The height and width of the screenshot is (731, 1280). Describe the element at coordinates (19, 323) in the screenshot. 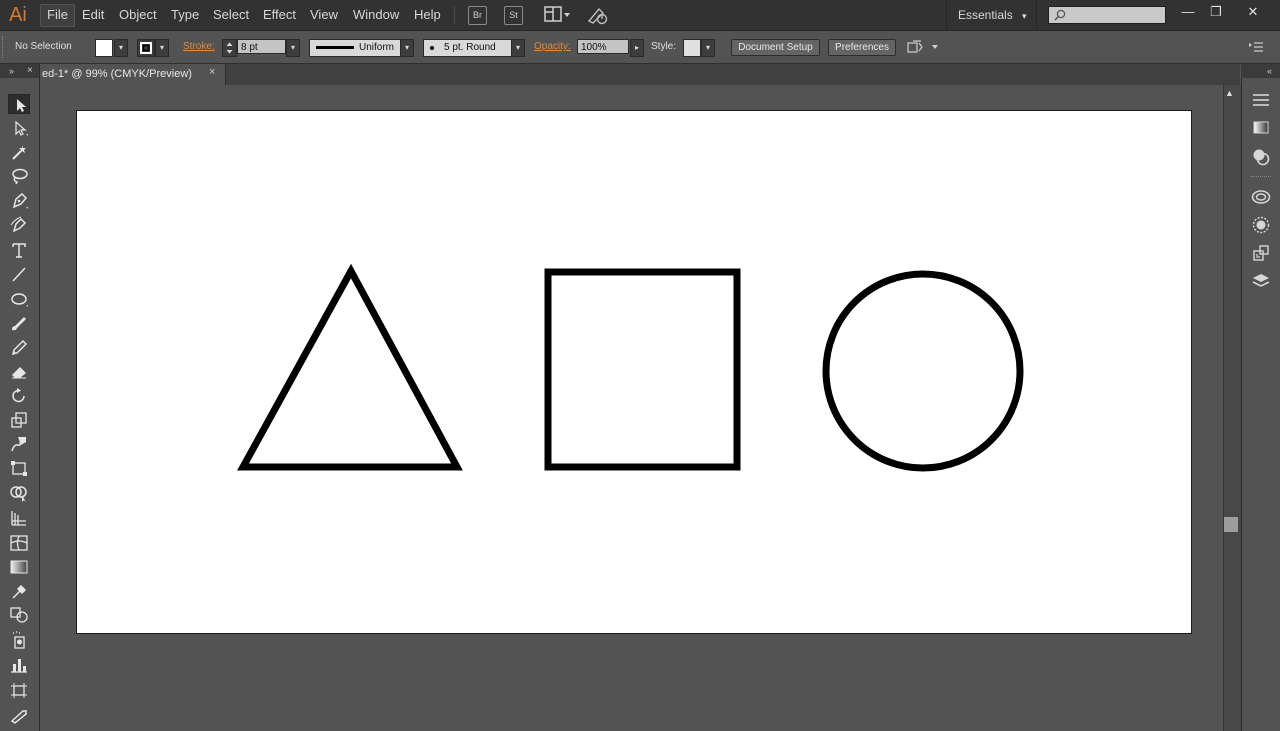

I see `paintbrush-tool-icon` at that location.